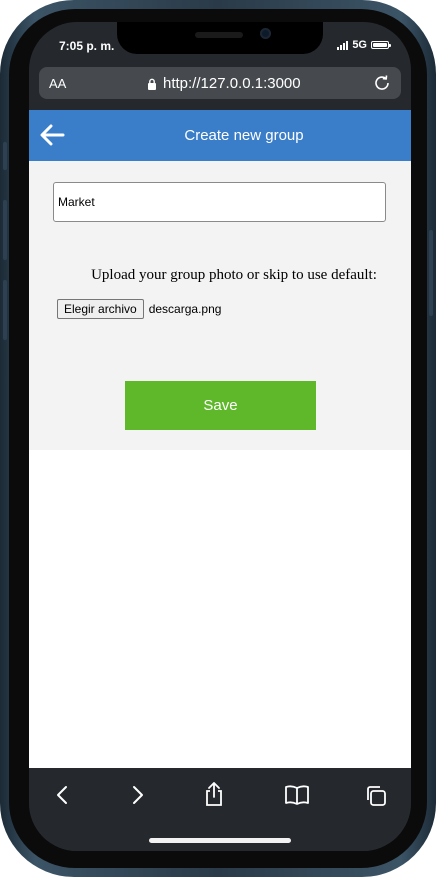 This screenshot has height=877, width=436. I want to click on power-button, so click(431, 273).